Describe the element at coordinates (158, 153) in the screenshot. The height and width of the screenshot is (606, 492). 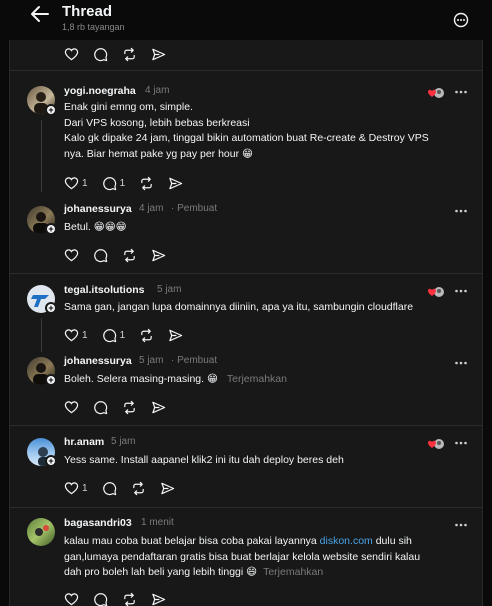
I see `post-line: nya. Biar hemat pake yg pay per hour 😁` at that location.